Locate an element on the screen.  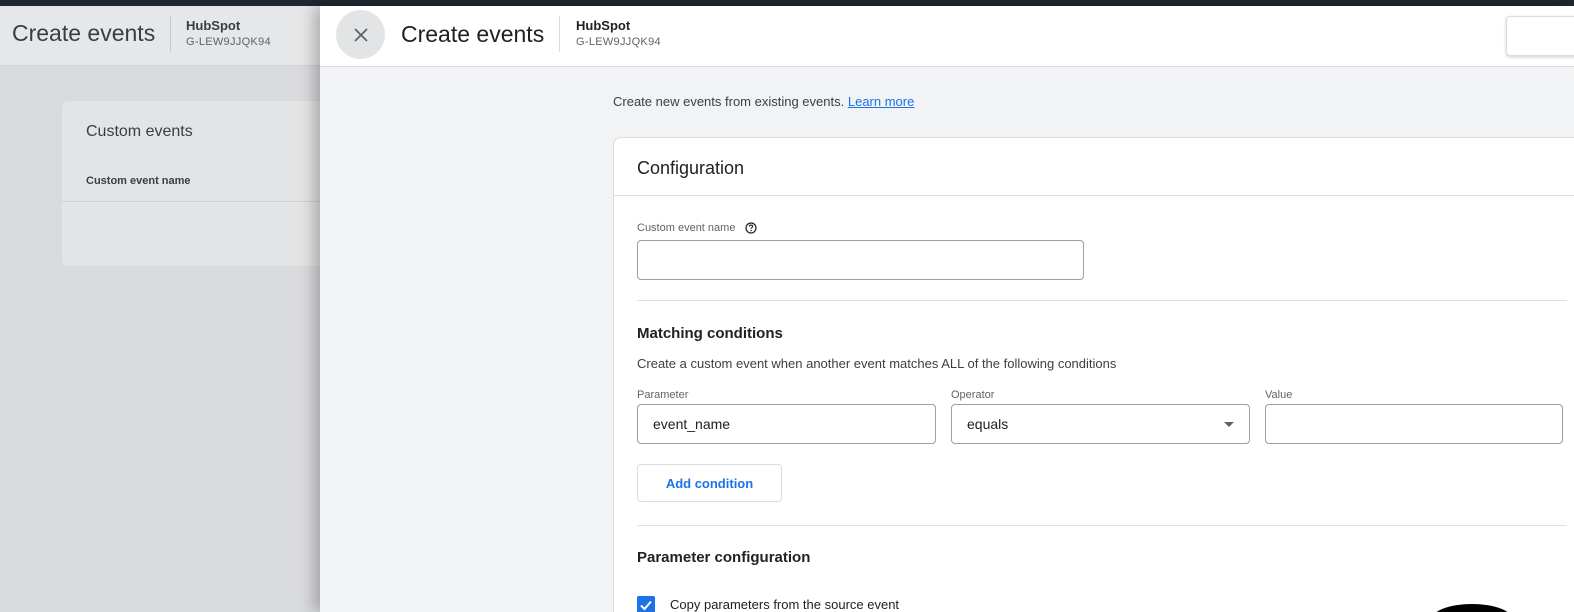
custom-event-name-label-text: Custom event name is located at coordinates (686, 228).